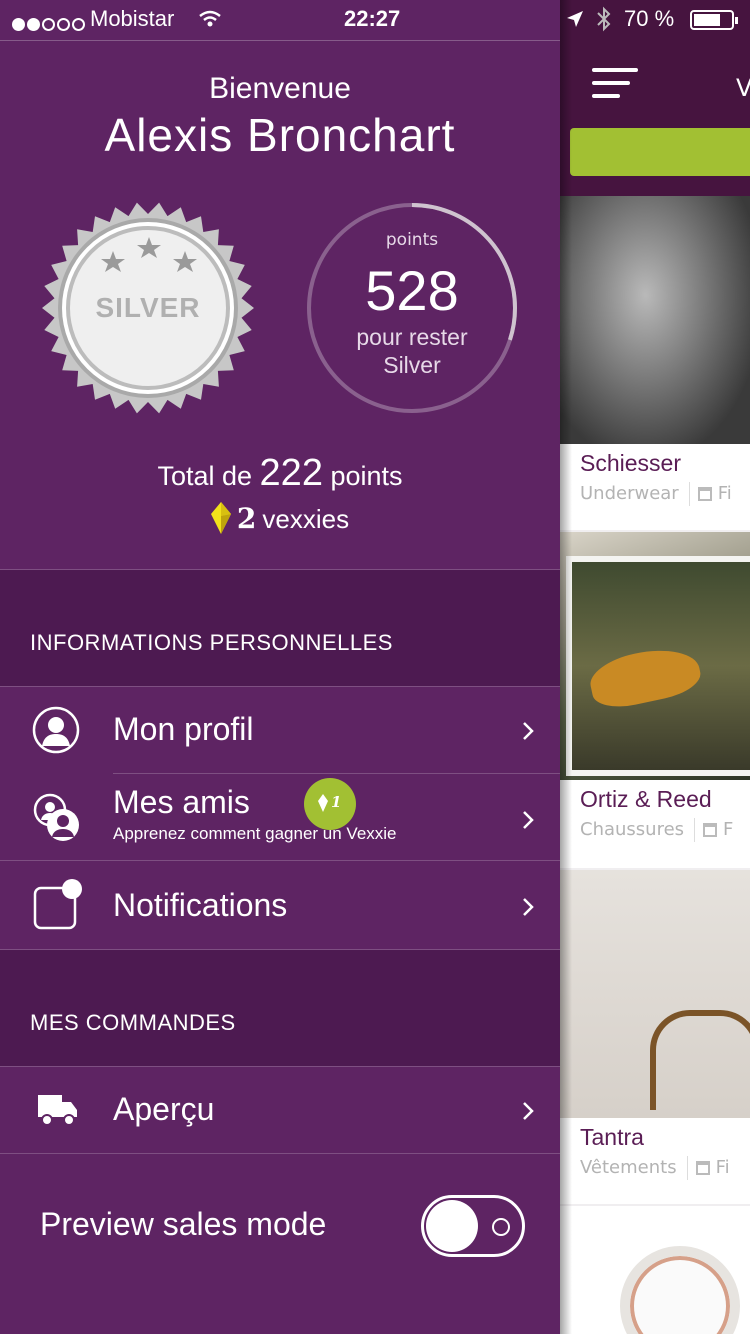  I want to click on vexxie-reward-count: 1, so click(336, 802).